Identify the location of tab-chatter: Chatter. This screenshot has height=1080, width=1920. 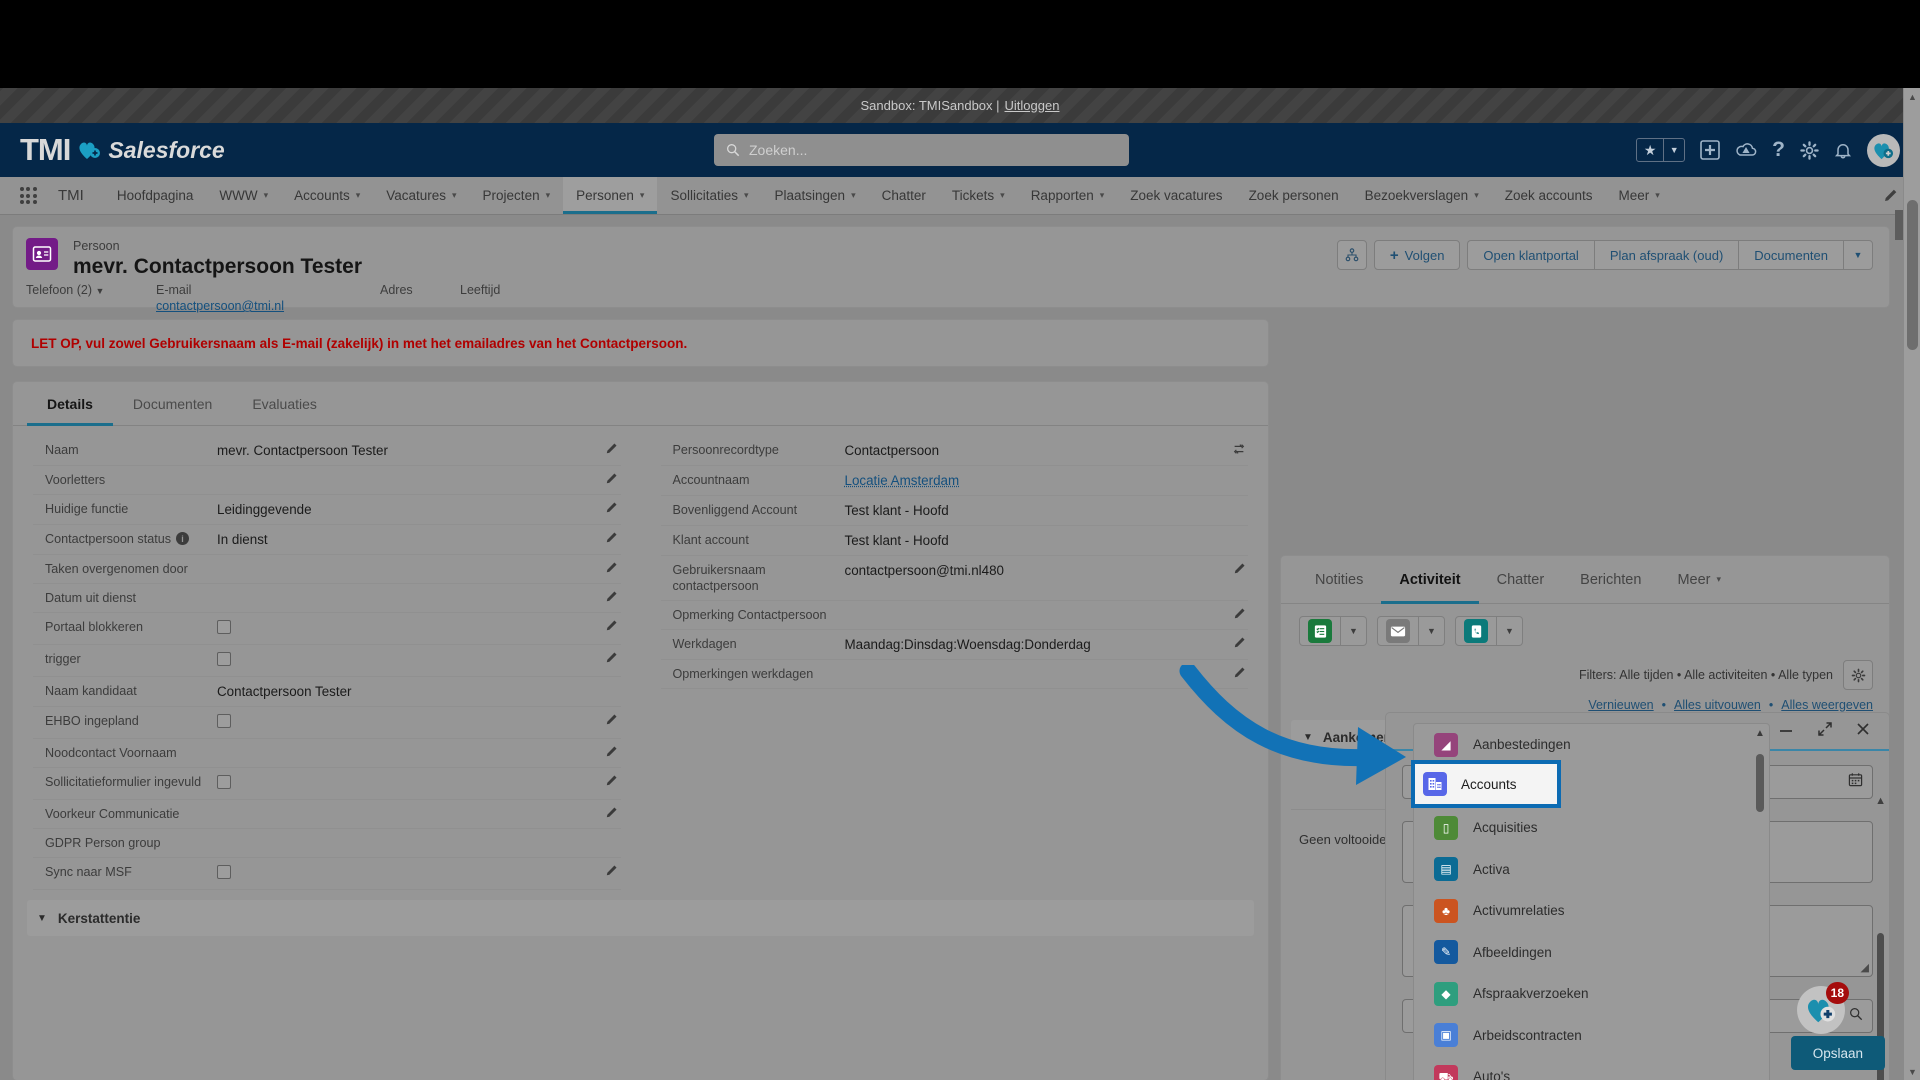
(1521, 580).